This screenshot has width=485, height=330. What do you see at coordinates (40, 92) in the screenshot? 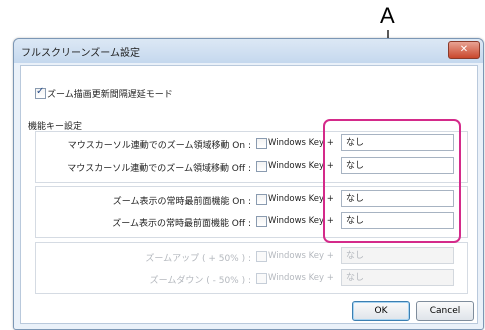
I see `delay-mode-checkbox` at bounding box center [40, 92].